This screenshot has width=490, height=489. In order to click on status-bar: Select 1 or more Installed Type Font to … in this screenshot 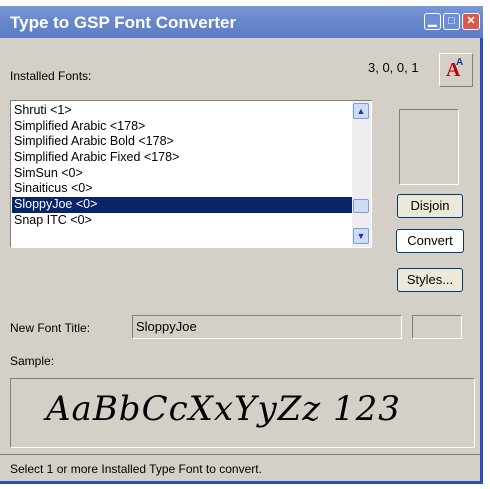, I will do `click(240, 467)`.